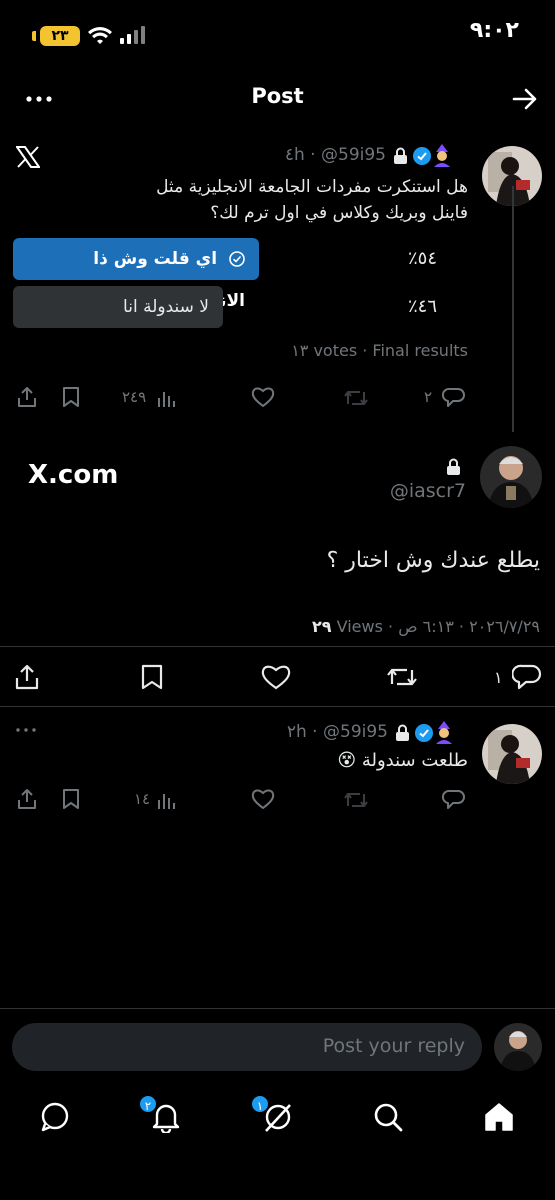  What do you see at coordinates (100, 36) in the screenshot?
I see `wifi-icon` at bounding box center [100, 36].